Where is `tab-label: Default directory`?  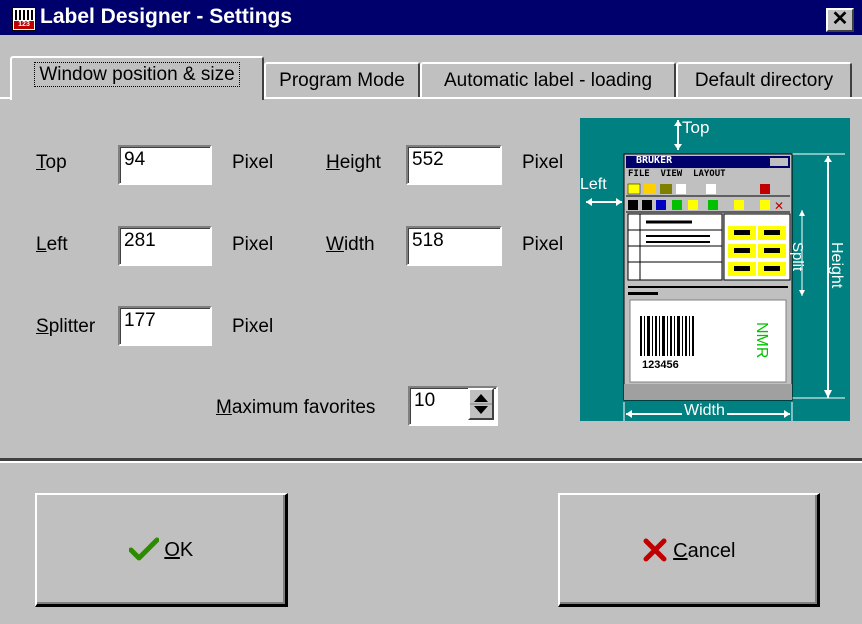
tab-label: Default directory is located at coordinates (764, 80).